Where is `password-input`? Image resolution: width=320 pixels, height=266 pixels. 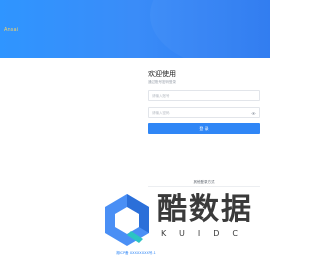 password-input is located at coordinates (204, 112).